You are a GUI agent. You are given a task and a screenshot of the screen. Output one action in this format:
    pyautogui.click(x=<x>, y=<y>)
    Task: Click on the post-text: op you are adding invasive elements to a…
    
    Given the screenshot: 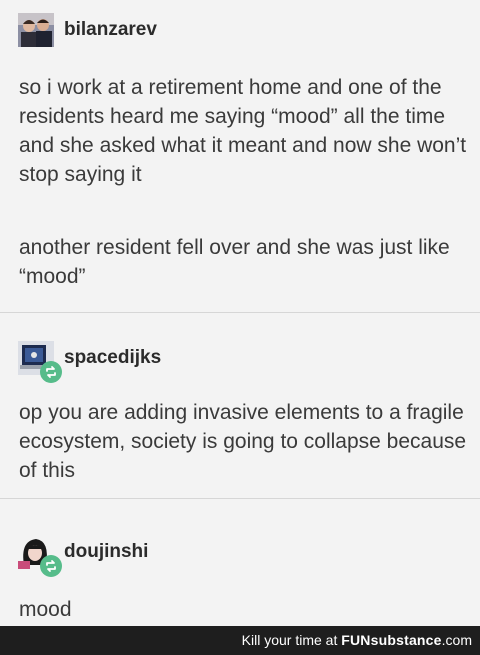 What is the action you would take?
    pyautogui.click(x=243, y=441)
    